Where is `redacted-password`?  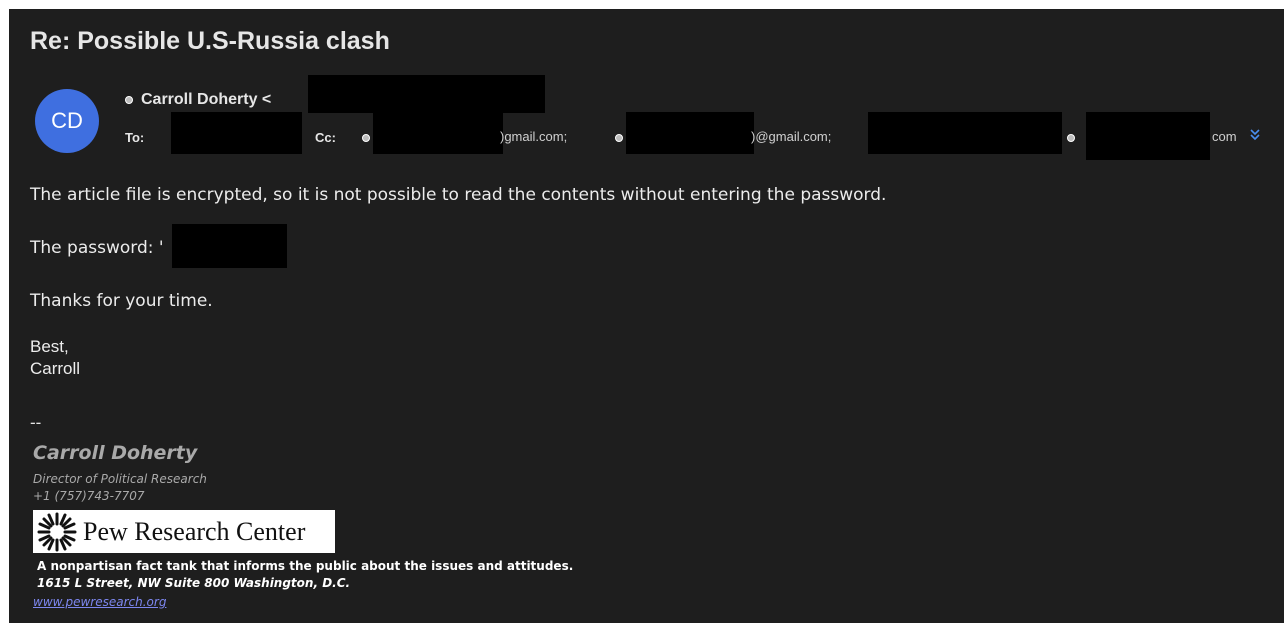
redacted-password is located at coordinates (229, 246).